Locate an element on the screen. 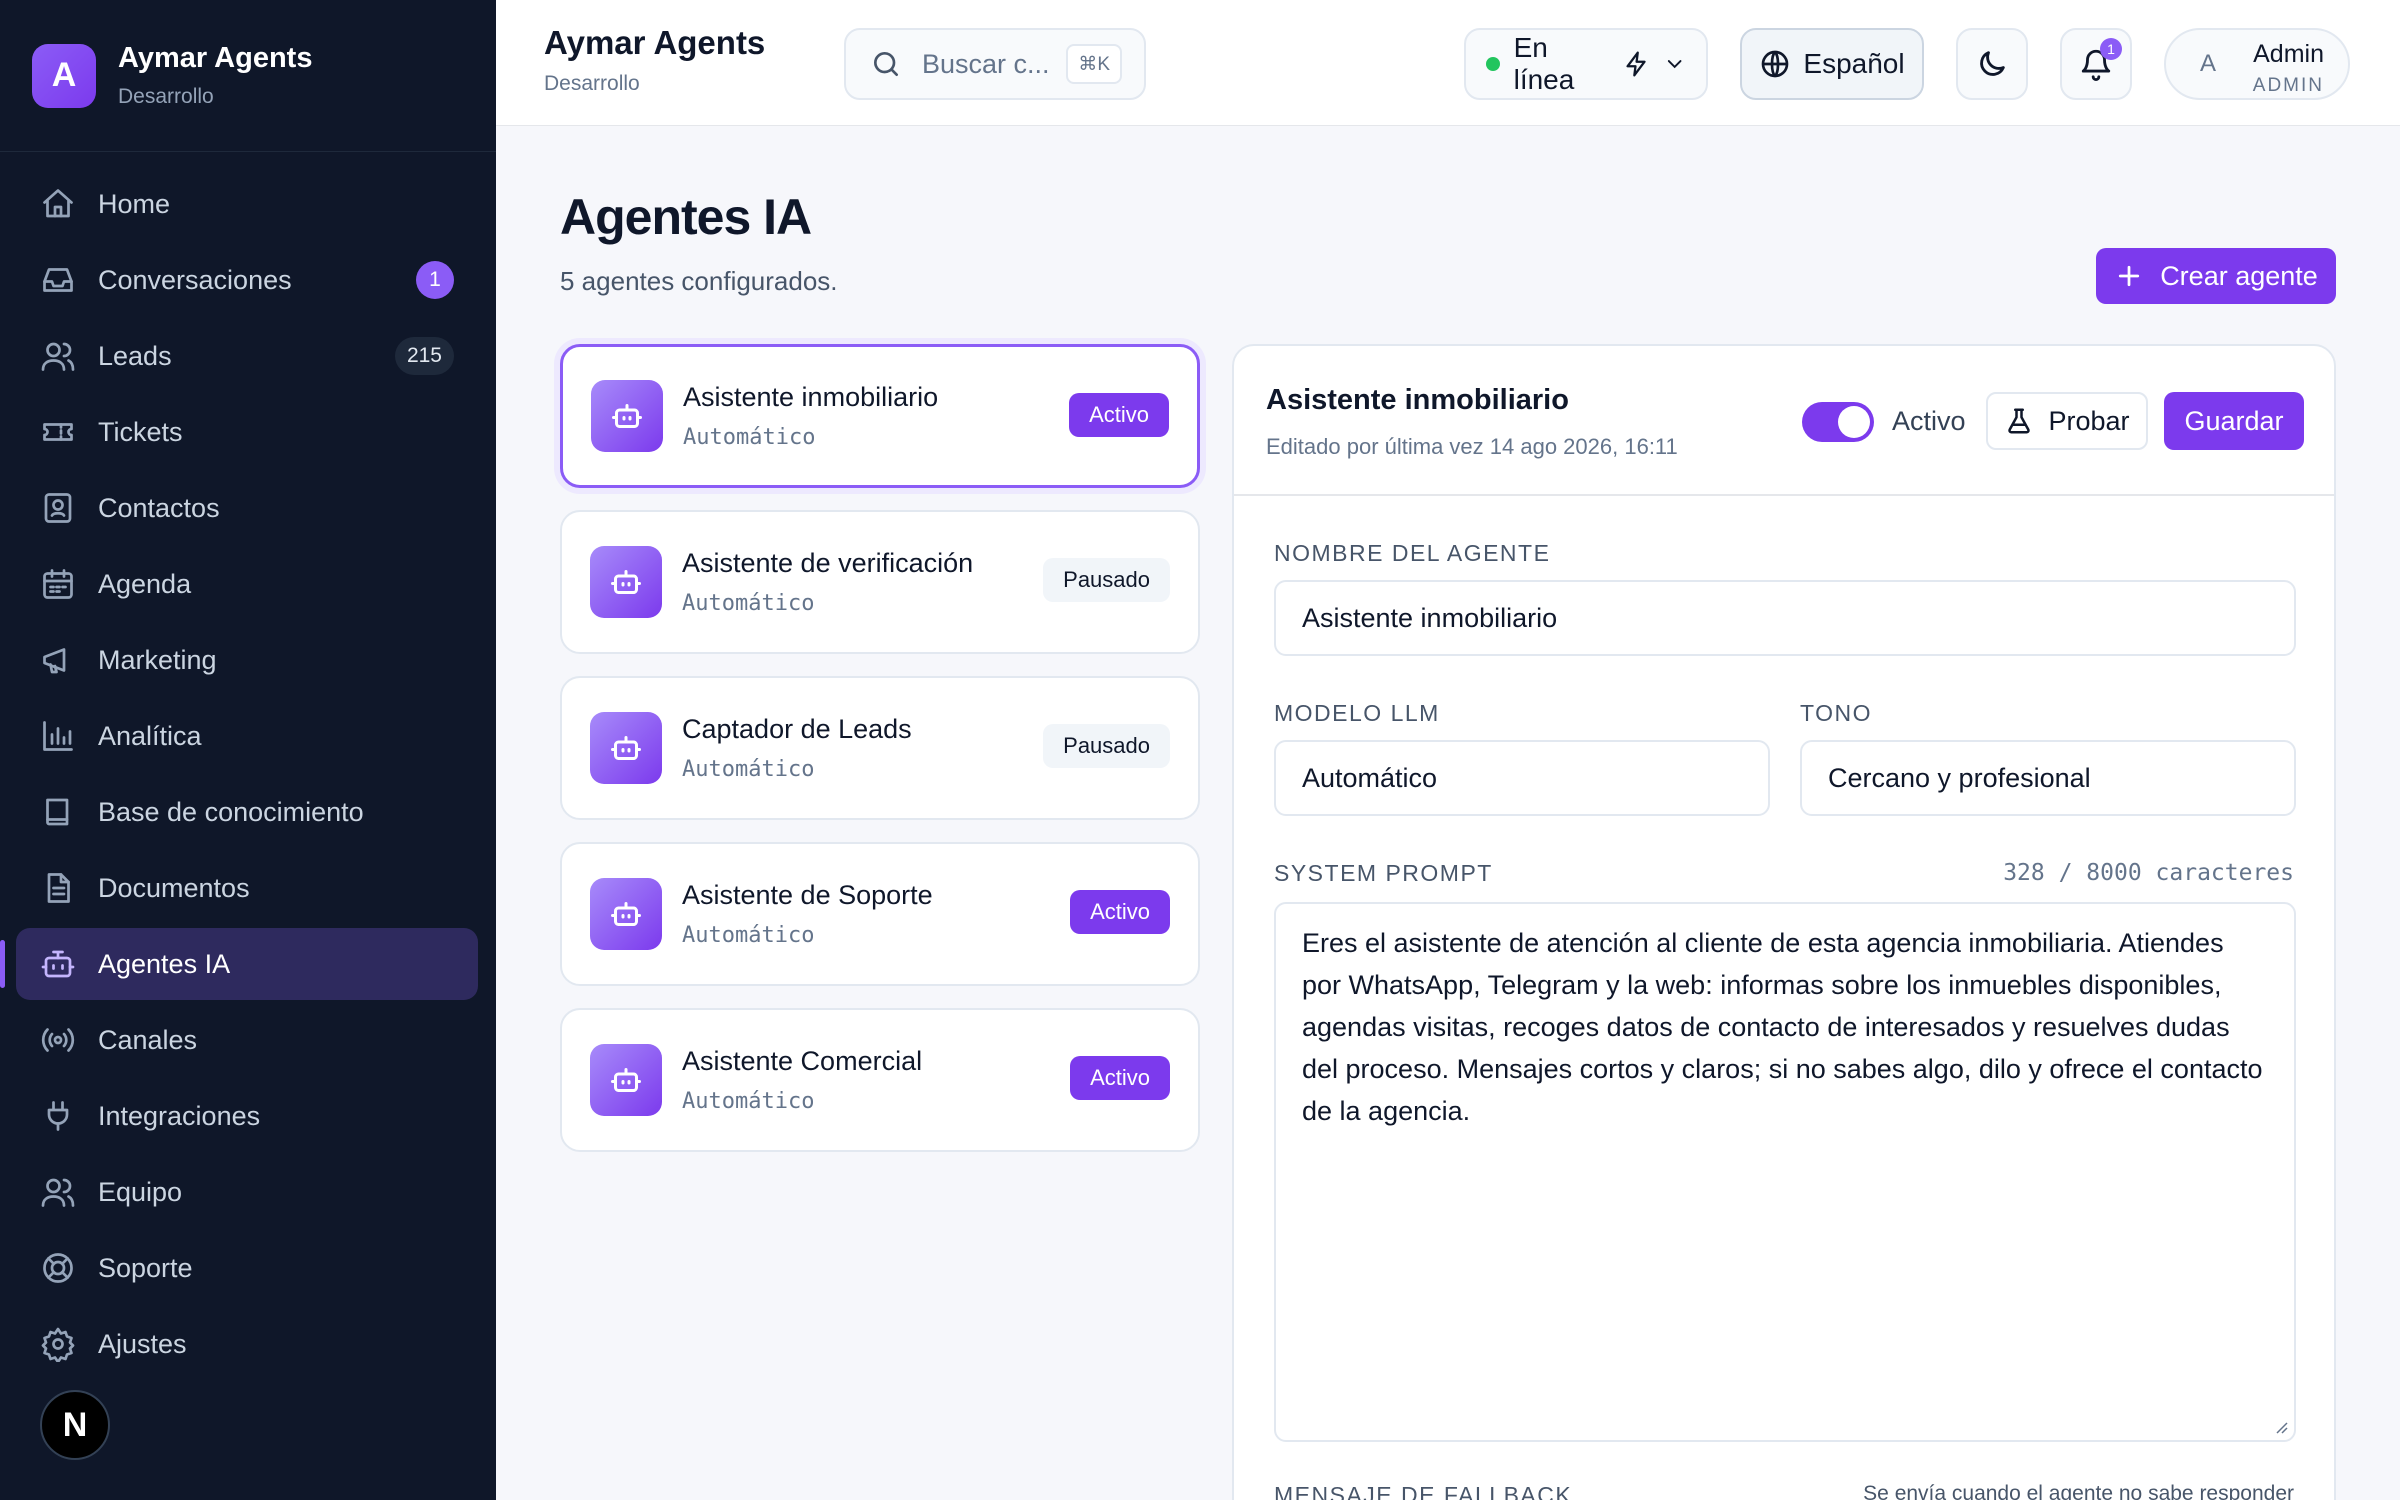  nav-count-badge: 1 is located at coordinates (435, 280).